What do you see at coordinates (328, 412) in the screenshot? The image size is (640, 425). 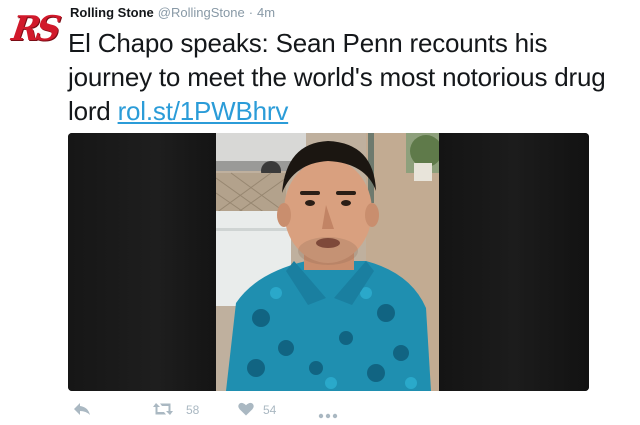 I see `more-icon` at bounding box center [328, 412].